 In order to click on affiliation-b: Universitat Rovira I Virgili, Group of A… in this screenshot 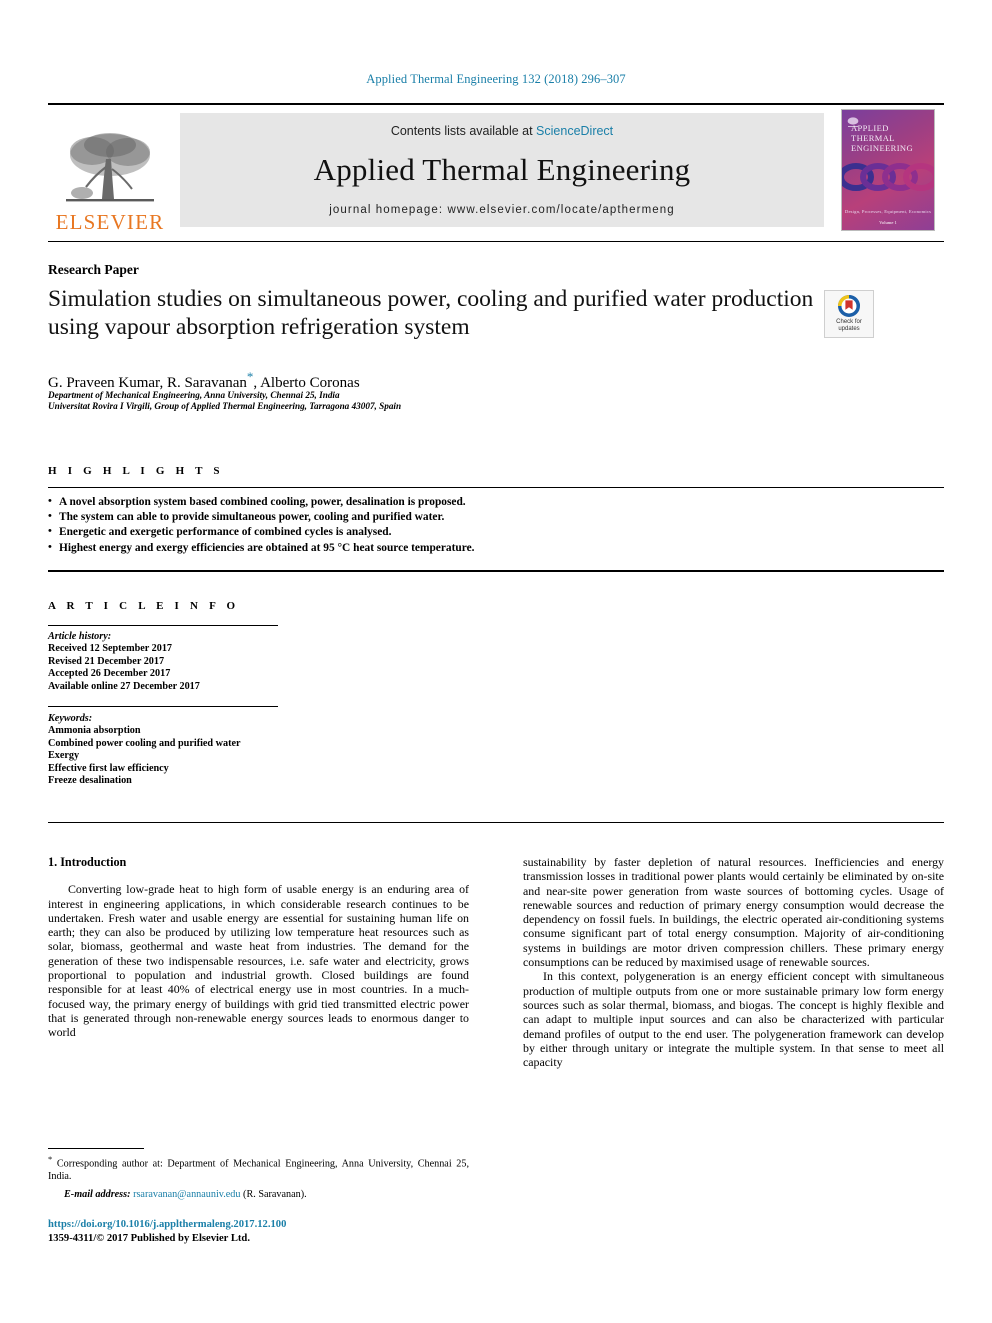, I will do `click(225, 406)`.